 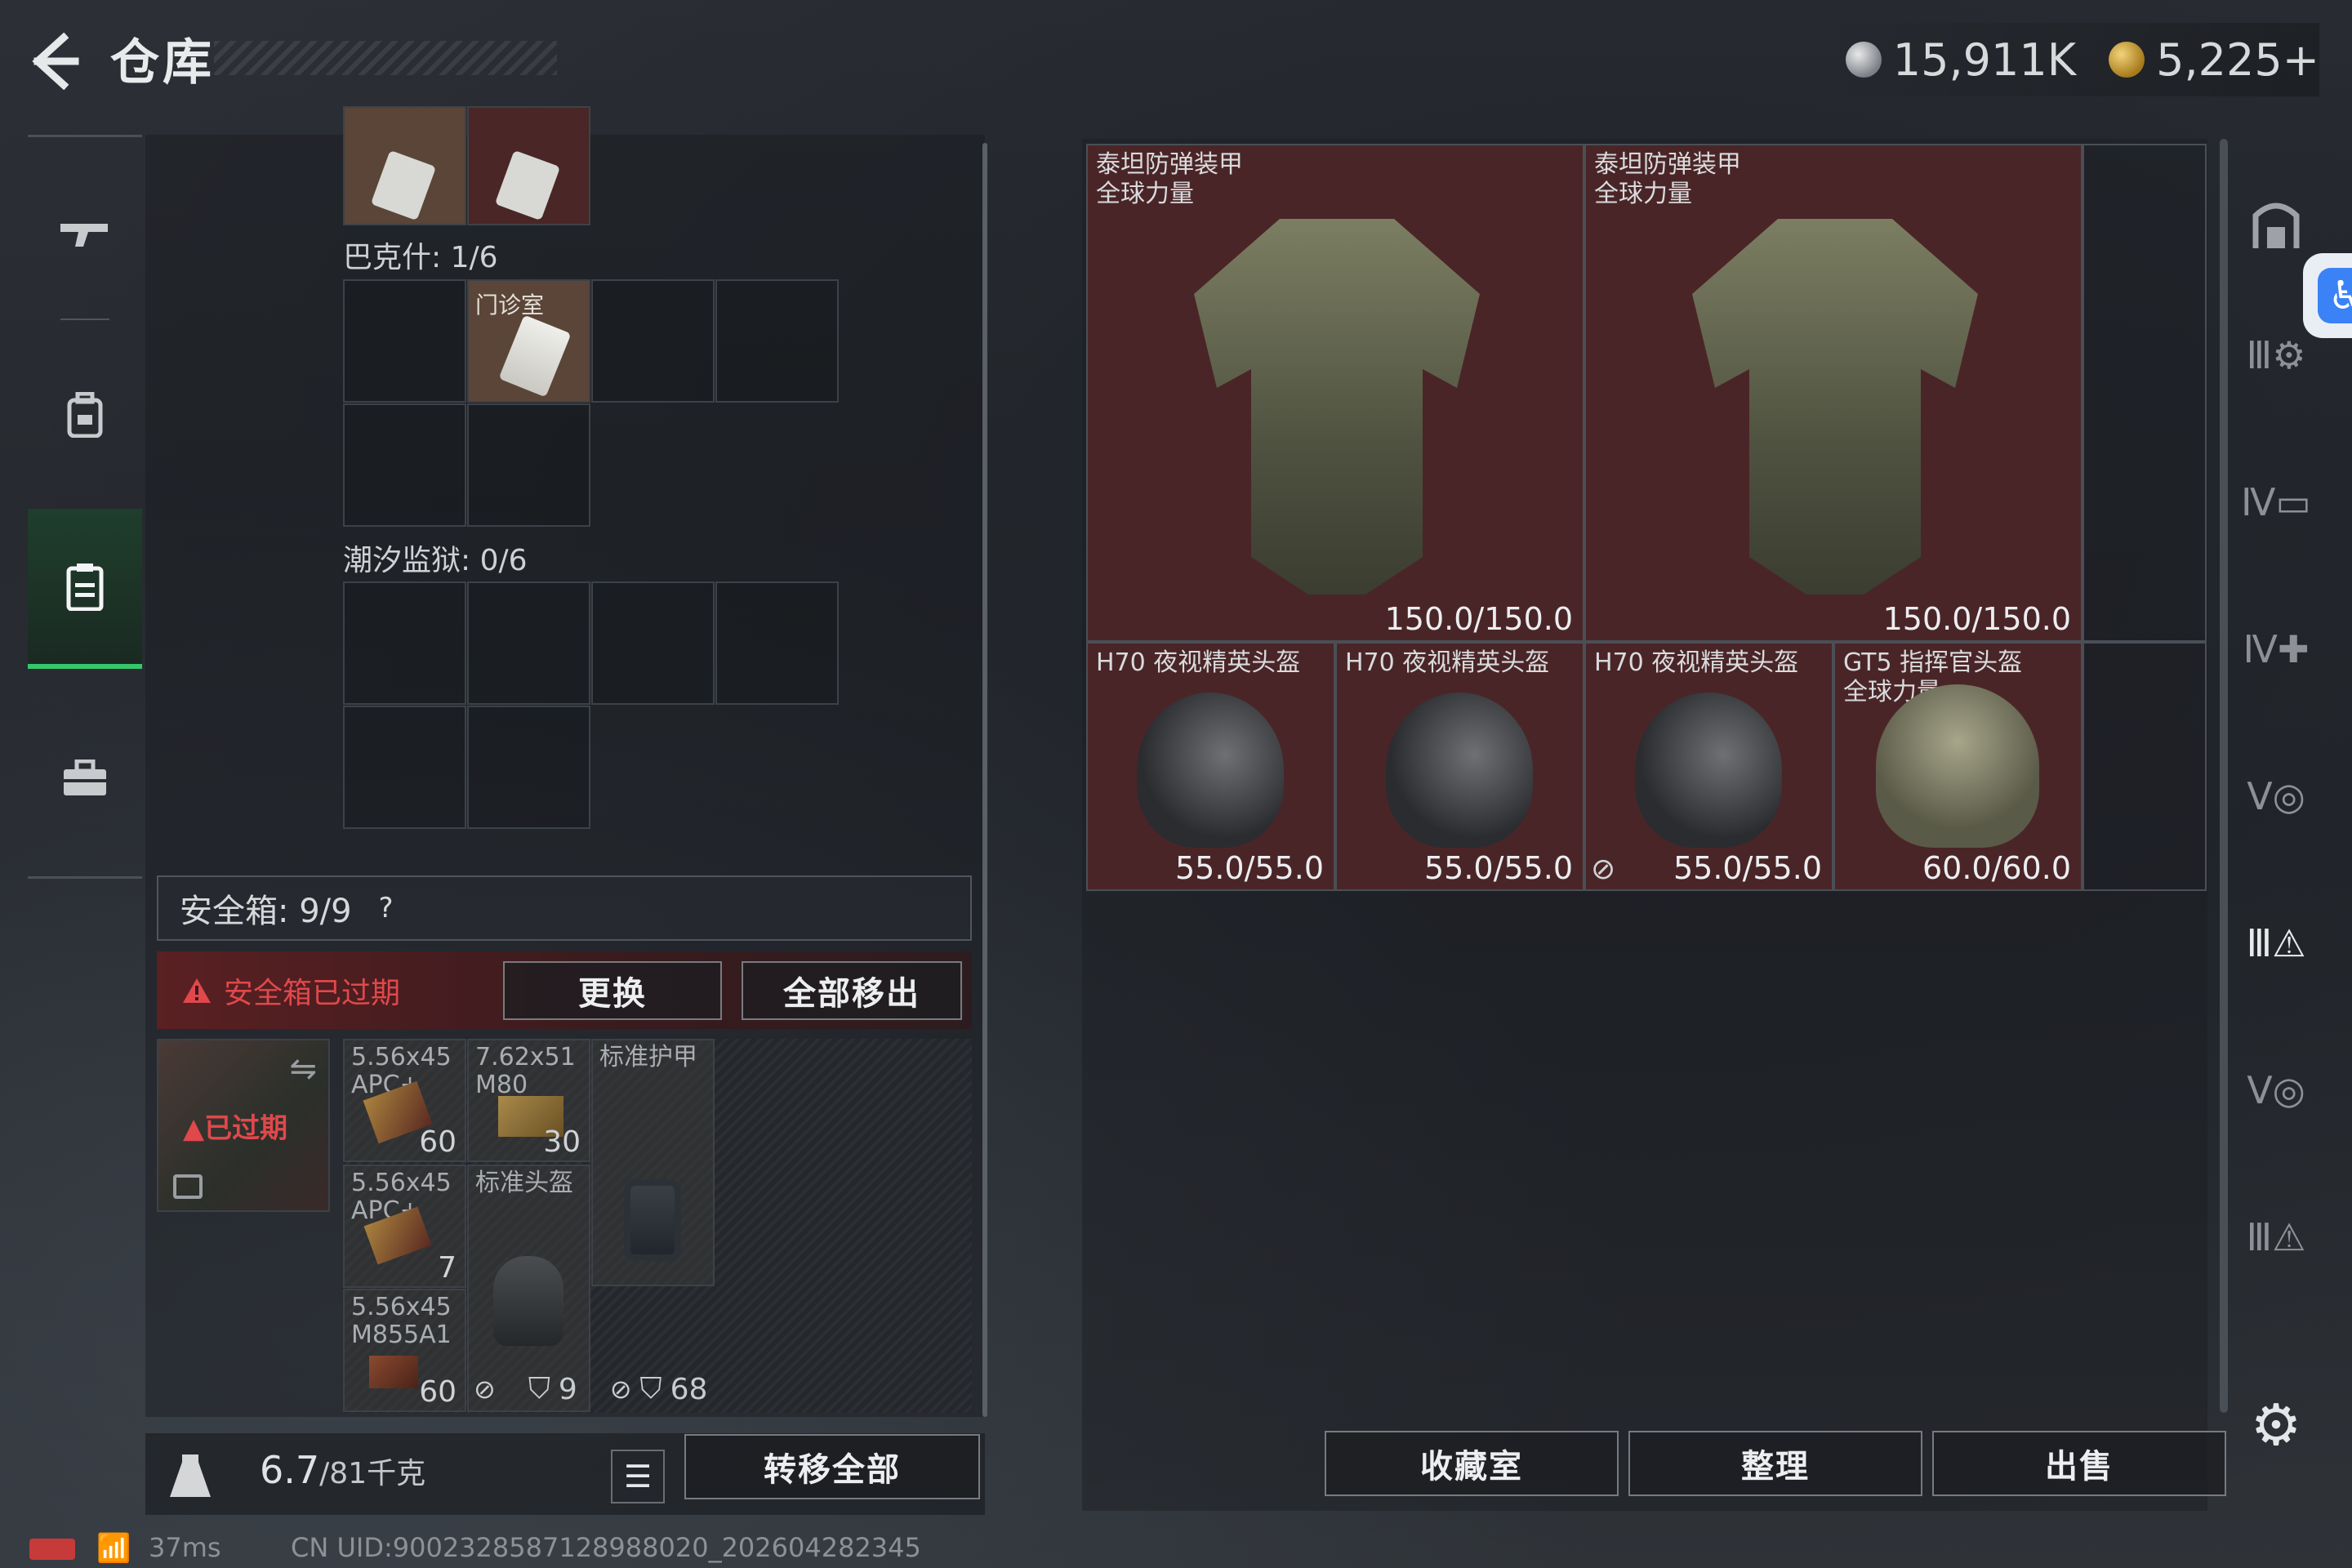 I want to click on replace-button: 更换, so click(x=612, y=990).